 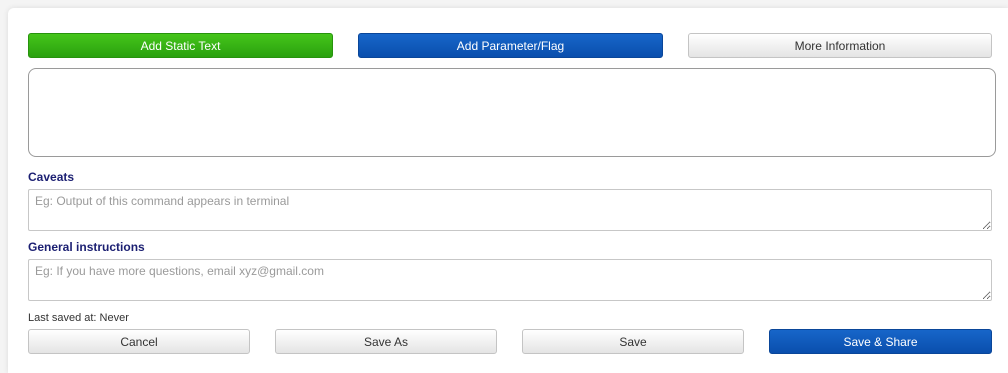 What do you see at coordinates (510, 45) in the screenshot?
I see `add-parameter-flag-button: Add Parameter/Flag` at bounding box center [510, 45].